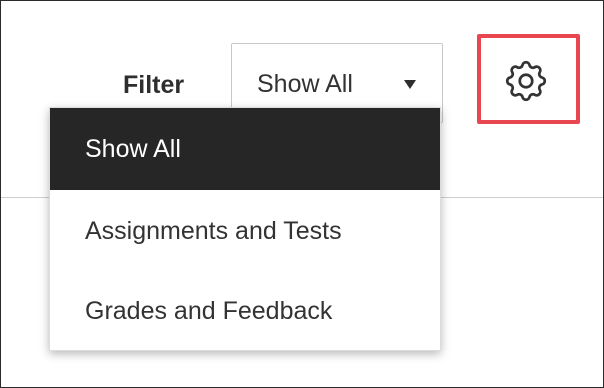  I want to click on caret-down-icon, so click(410, 84).